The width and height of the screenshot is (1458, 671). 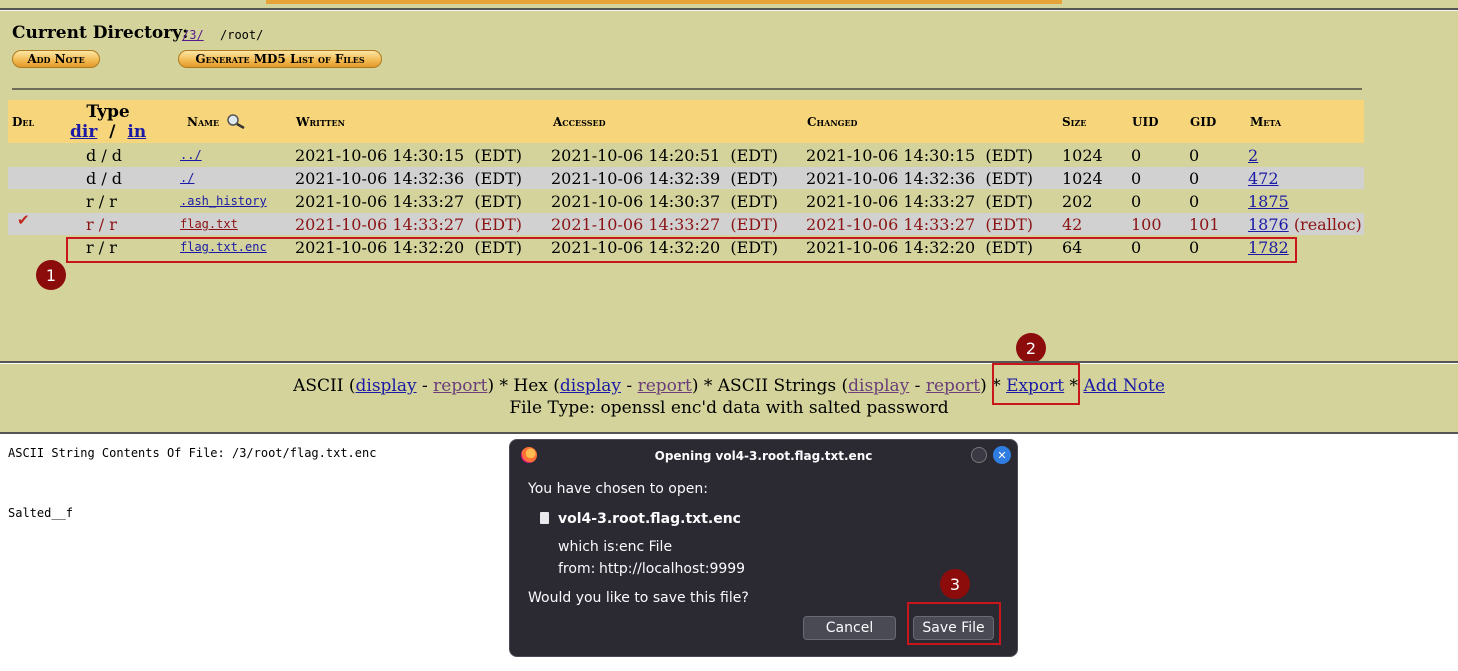 What do you see at coordinates (763, 456) in the screenshot?
I see `dialog-title: Opening vol4-3.root.flag.txt.enc` at bounding box center [763, 456].